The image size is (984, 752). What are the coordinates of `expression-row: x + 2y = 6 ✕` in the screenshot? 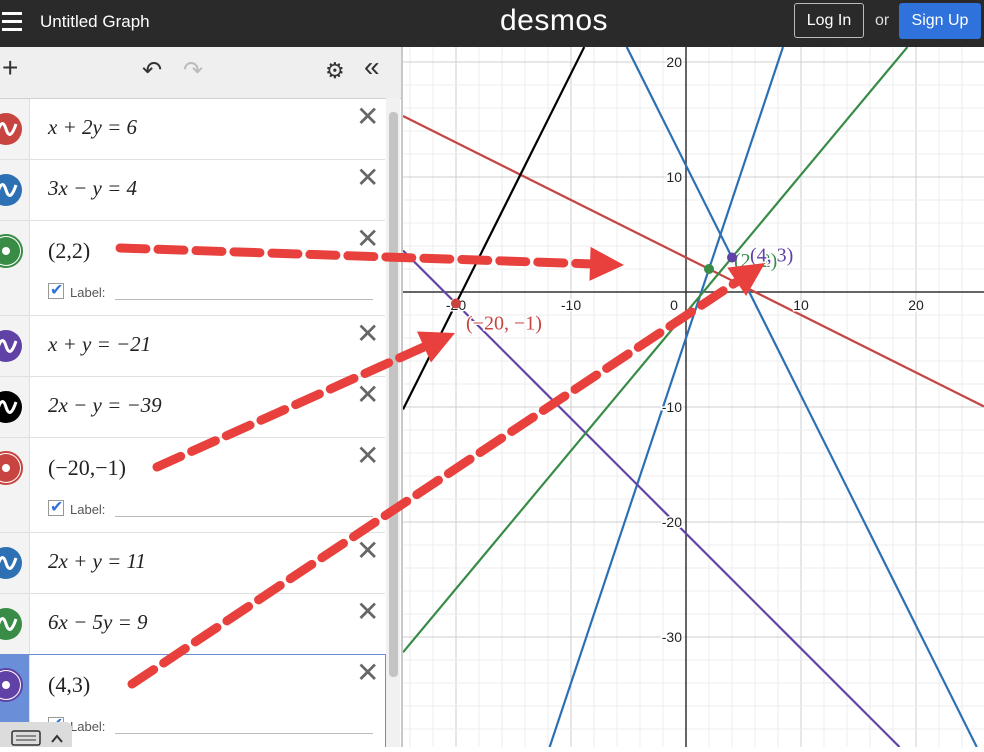 It's located at (192, 129).